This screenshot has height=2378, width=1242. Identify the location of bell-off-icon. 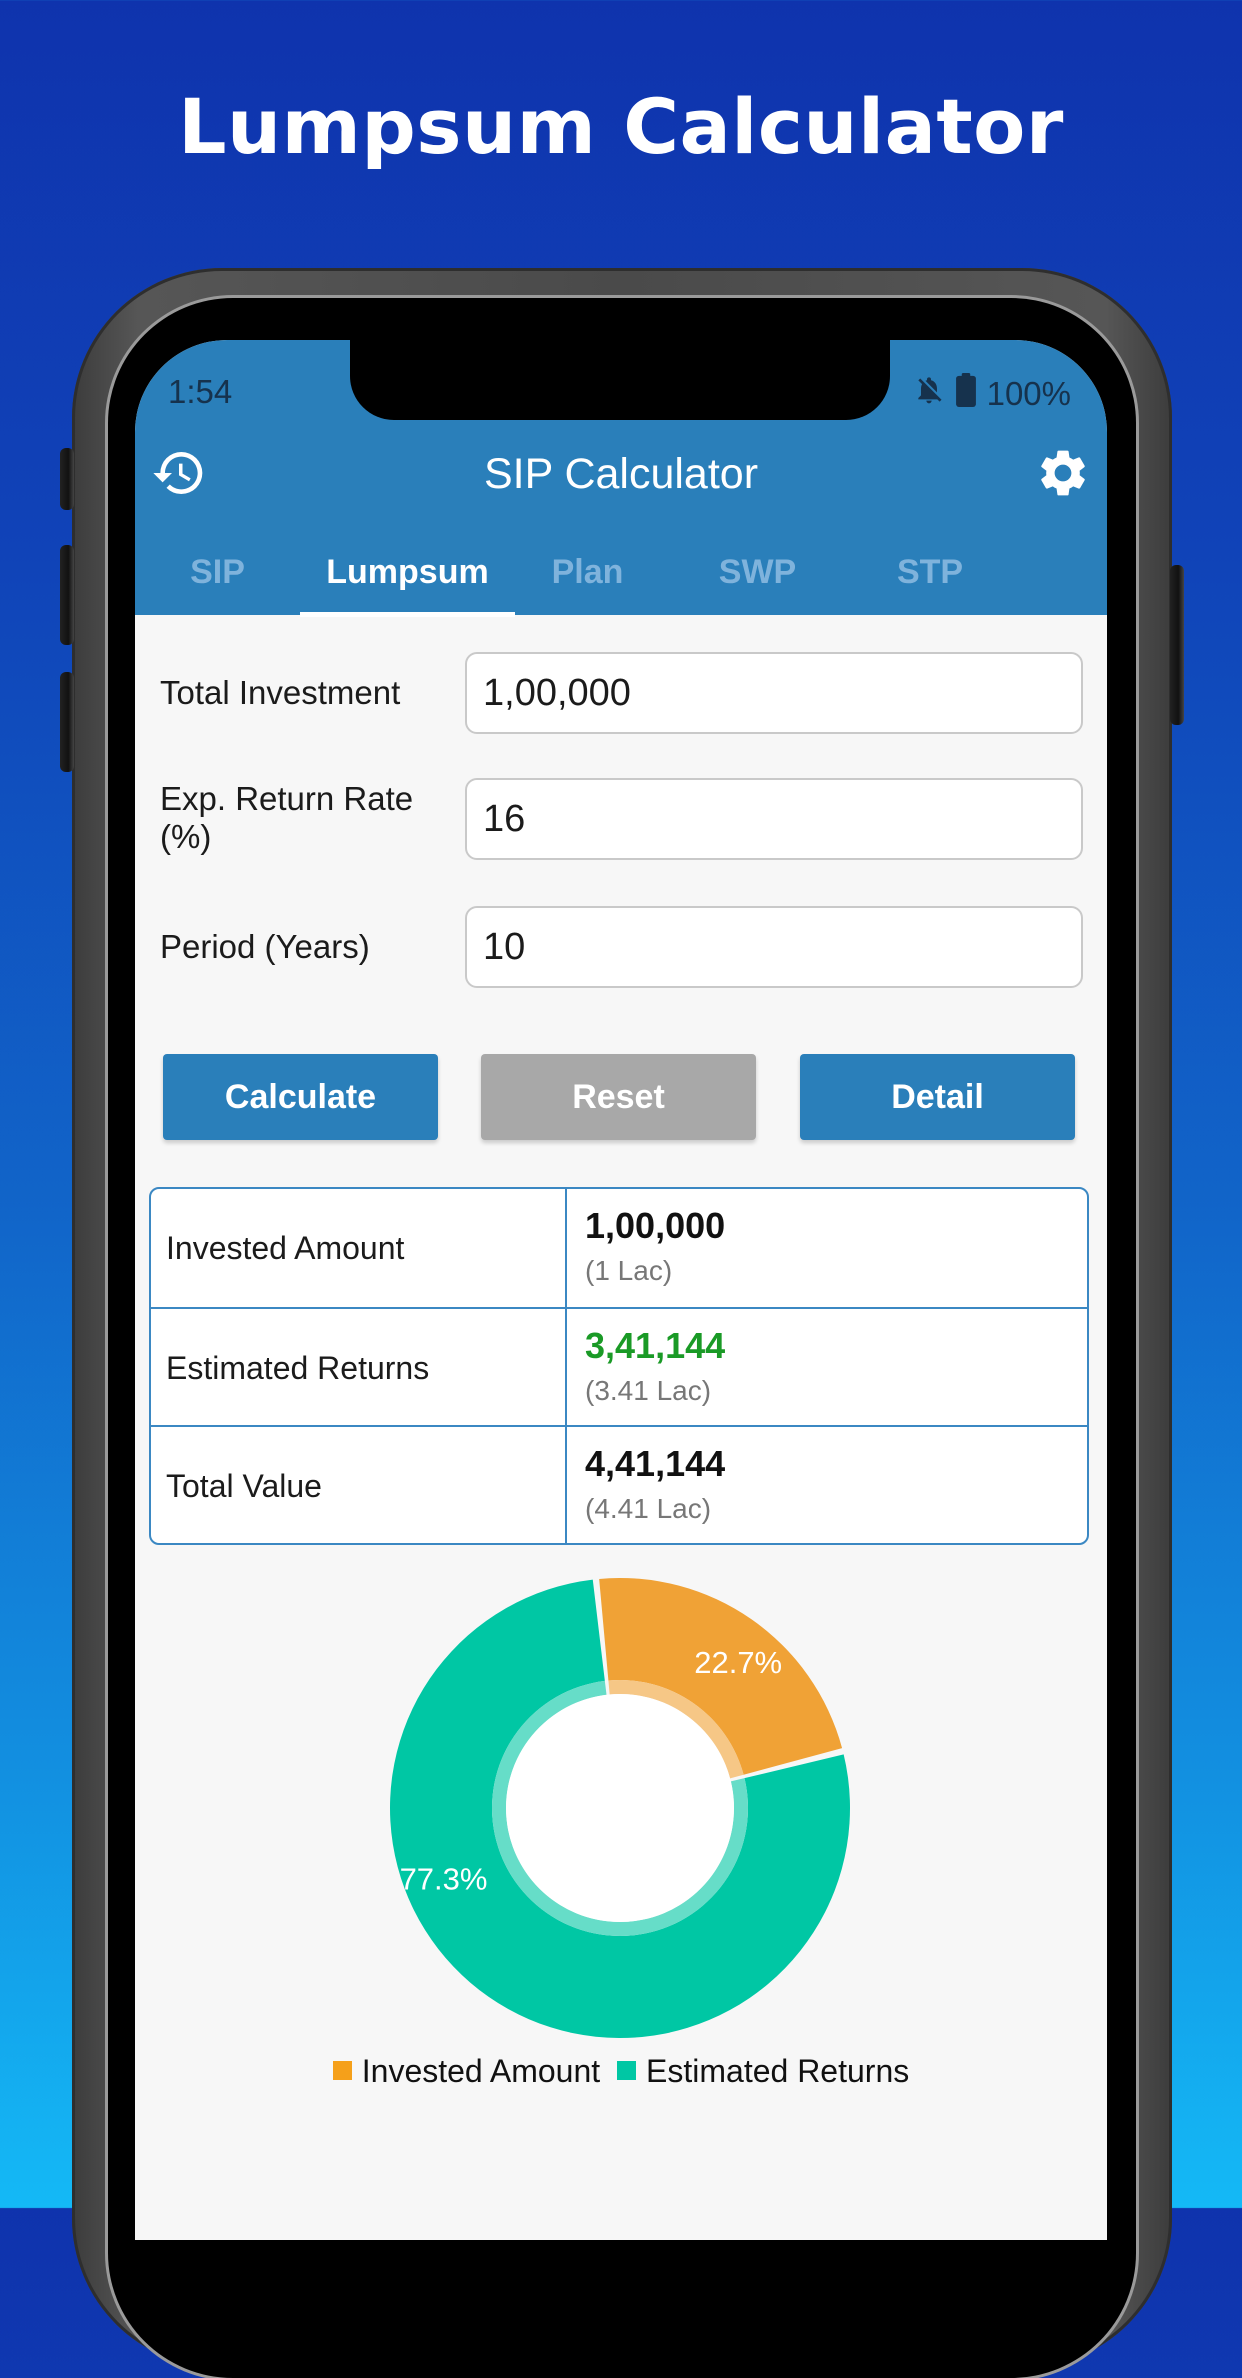
(929, 394).